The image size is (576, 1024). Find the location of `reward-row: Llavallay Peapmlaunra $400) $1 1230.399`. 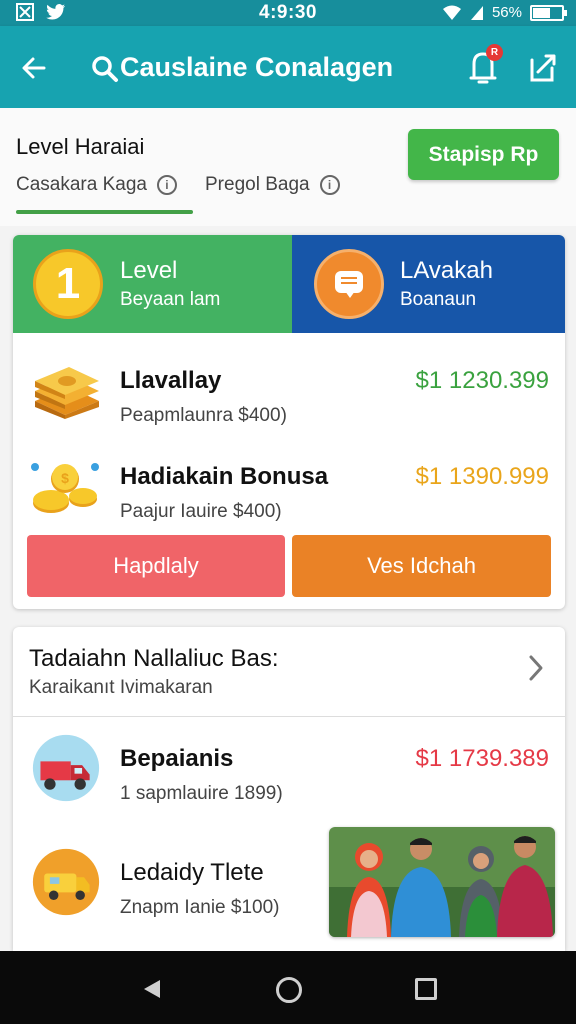

reward-row: Llavallay Peapmlaunra $400) $1 1230.399 is located at coordinates (289, 392).